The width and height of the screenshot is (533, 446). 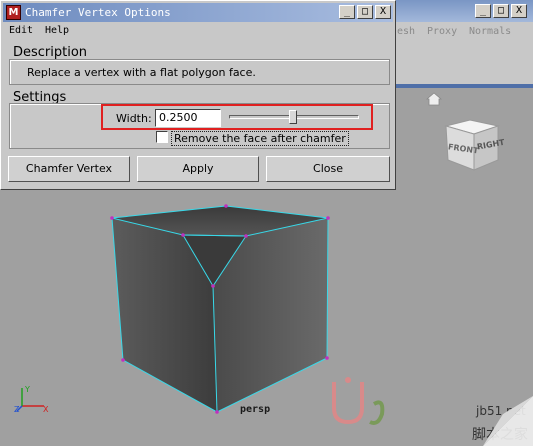 What do you see at coordinates (98, 12) in the screenshot?
I see `dialog-title: Chamfer Vertex Options` at bounding box center [98, 12].